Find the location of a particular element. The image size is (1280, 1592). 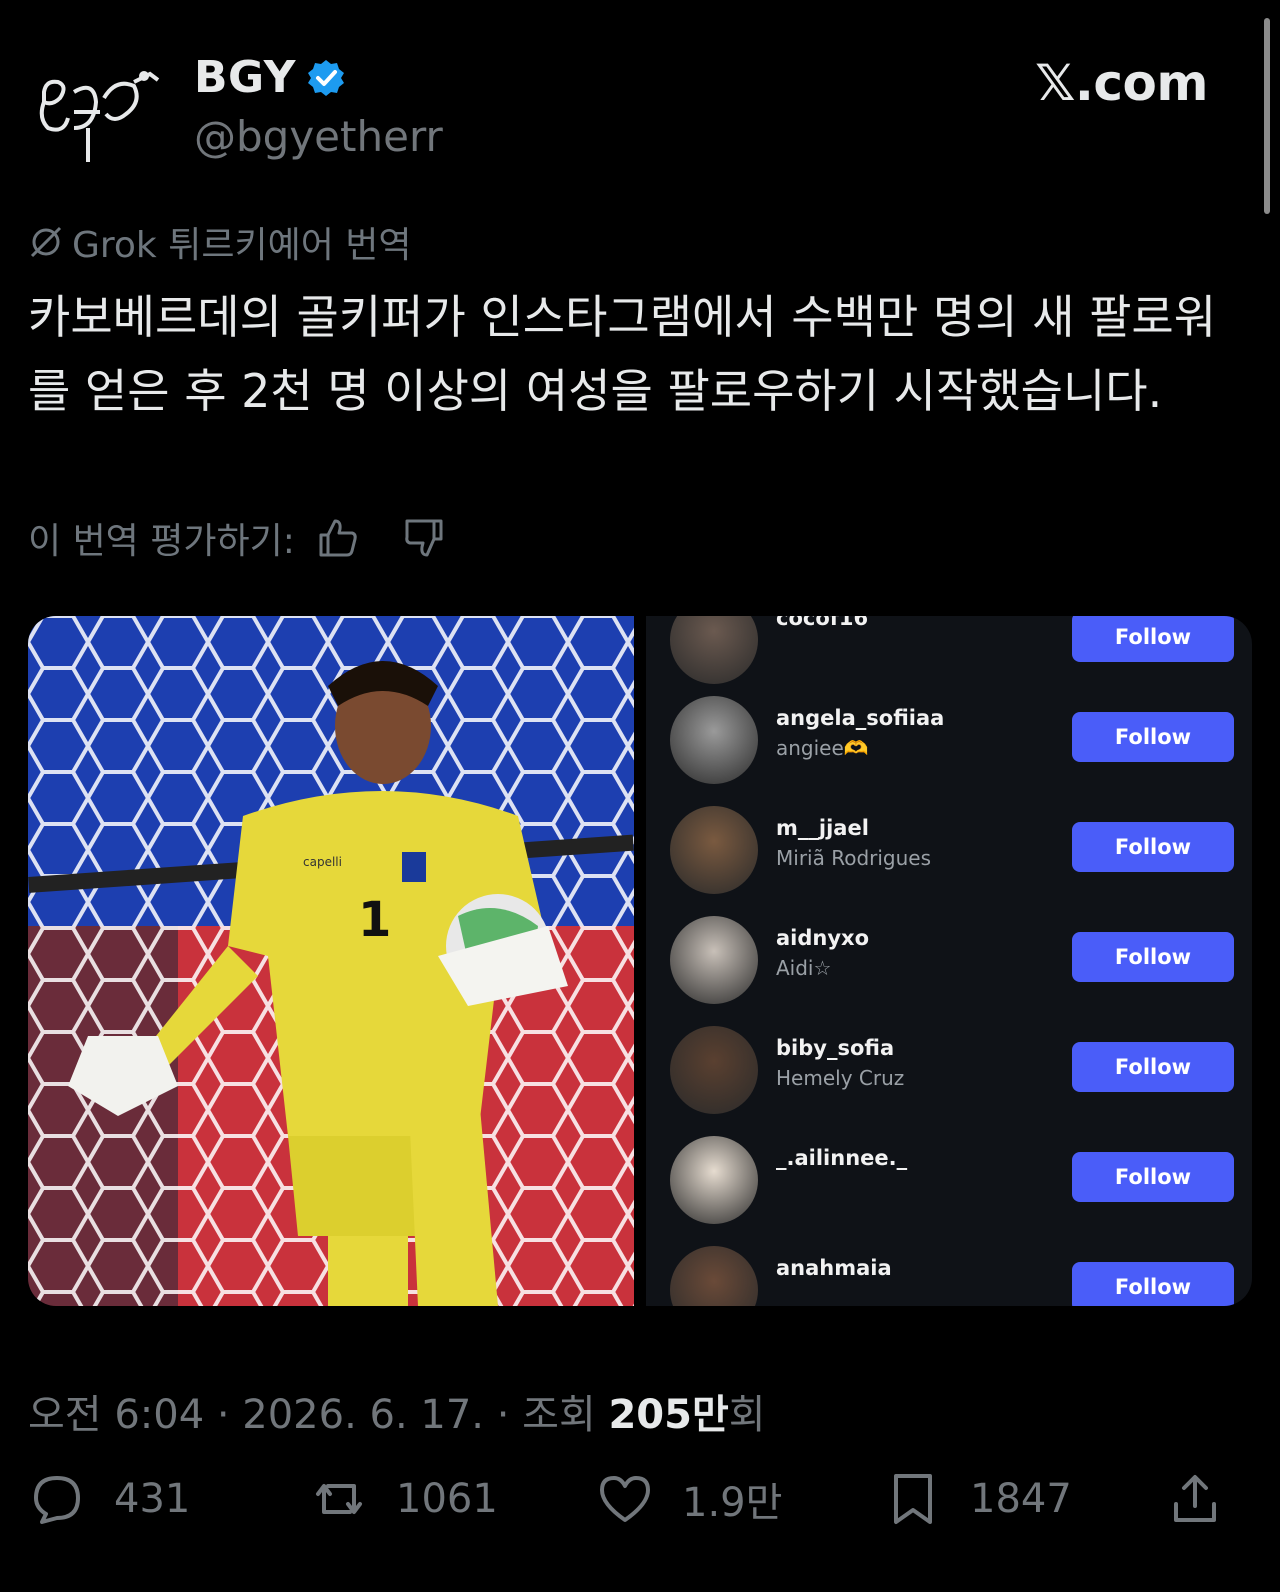

bookmark-button: 1847 is located at coordinates (978, 1499).